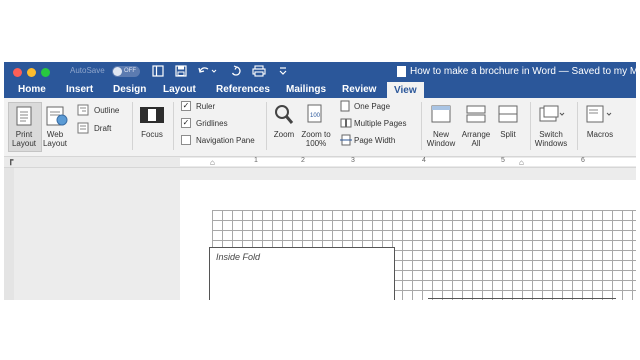  I want to click on svg-text: 100, so click(315, 116).